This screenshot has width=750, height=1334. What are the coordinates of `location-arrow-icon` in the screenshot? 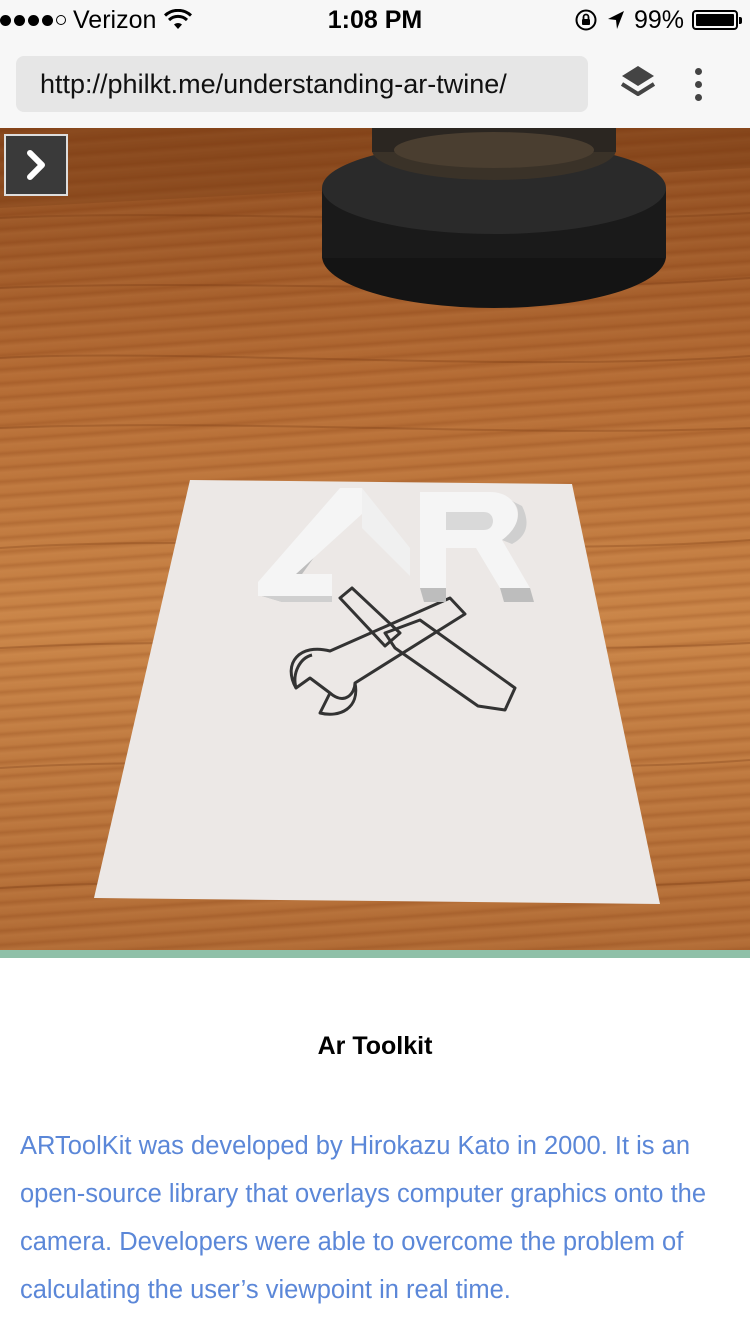 It's located at (615, 20).